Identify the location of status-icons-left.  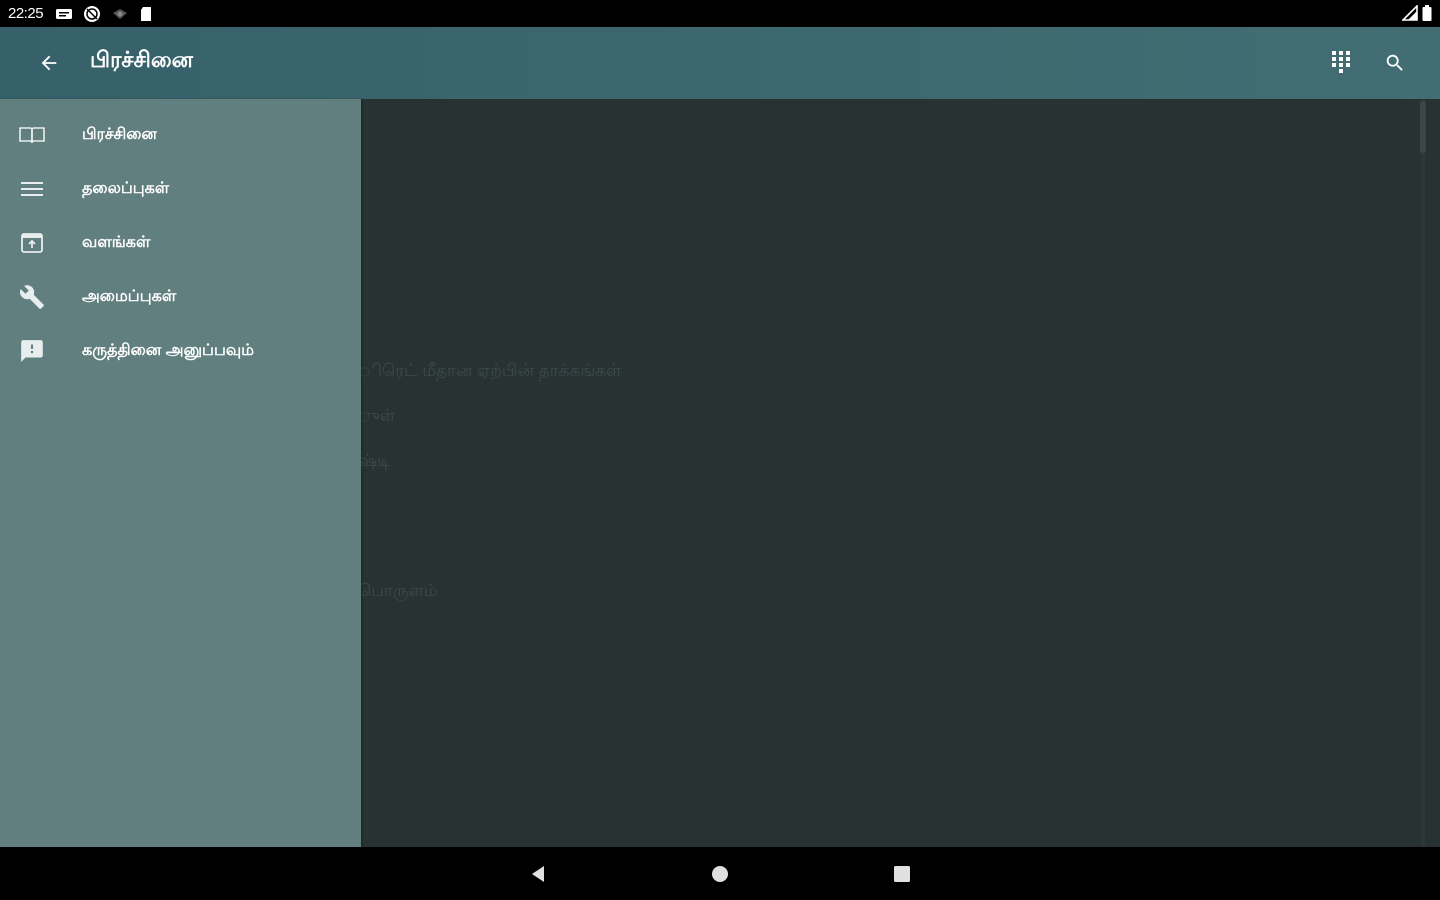
(104, 14).